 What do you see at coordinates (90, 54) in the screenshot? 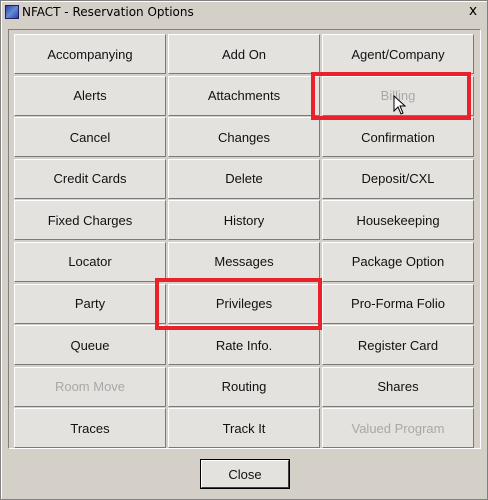
I see `accompanying-button: Accompanying` at bounding box center [90, 54].